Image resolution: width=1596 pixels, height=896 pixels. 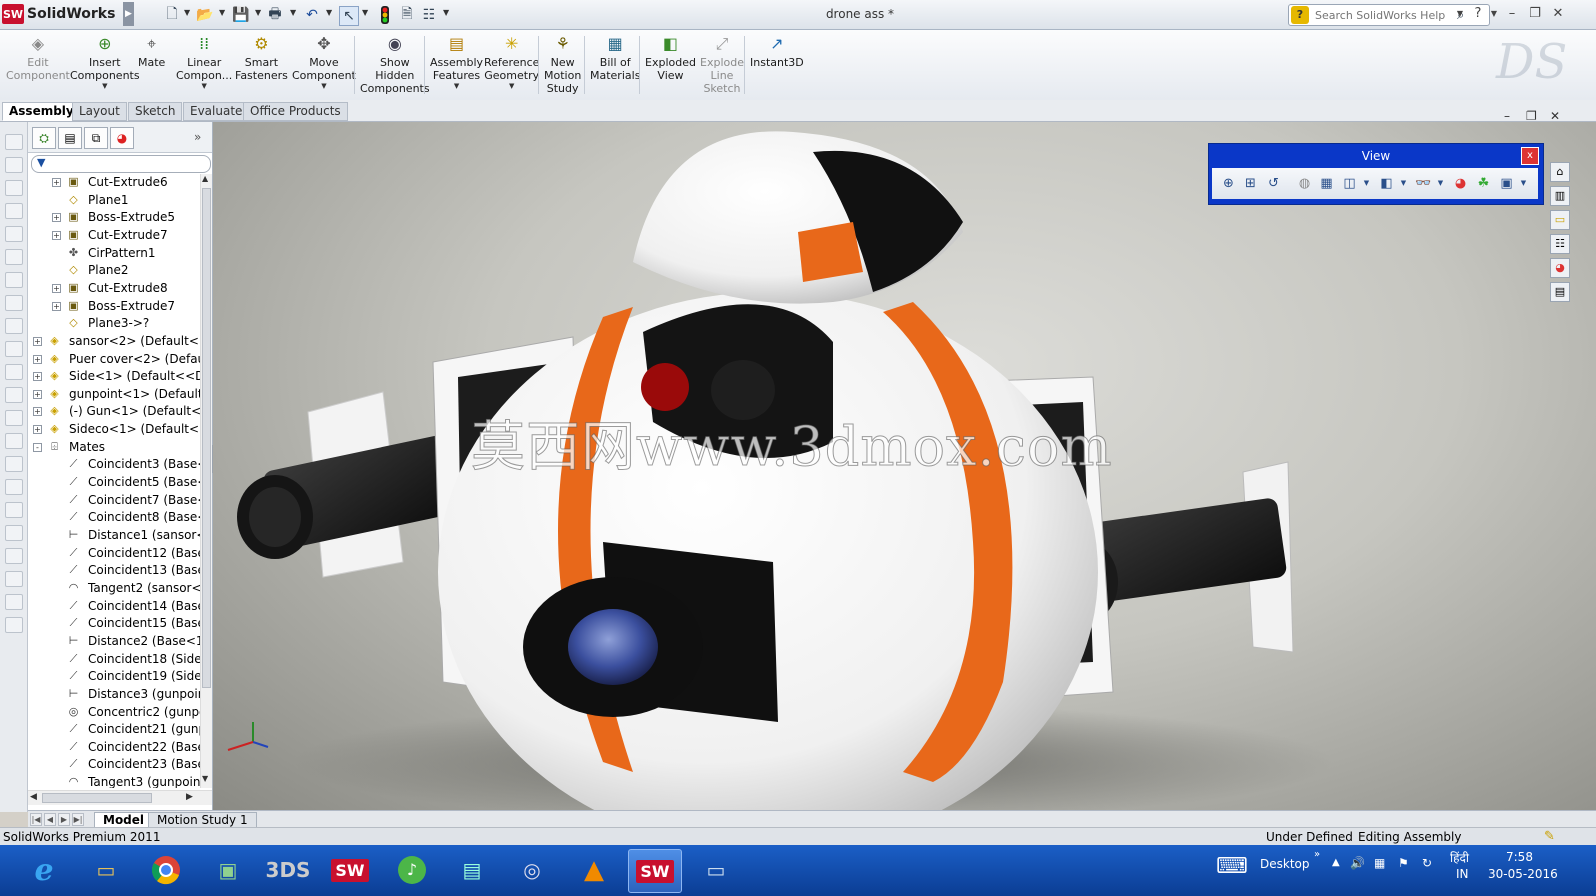 I want to click on tree-row: + ▣ Cut-Extrude7, so click(x=114, y=235).